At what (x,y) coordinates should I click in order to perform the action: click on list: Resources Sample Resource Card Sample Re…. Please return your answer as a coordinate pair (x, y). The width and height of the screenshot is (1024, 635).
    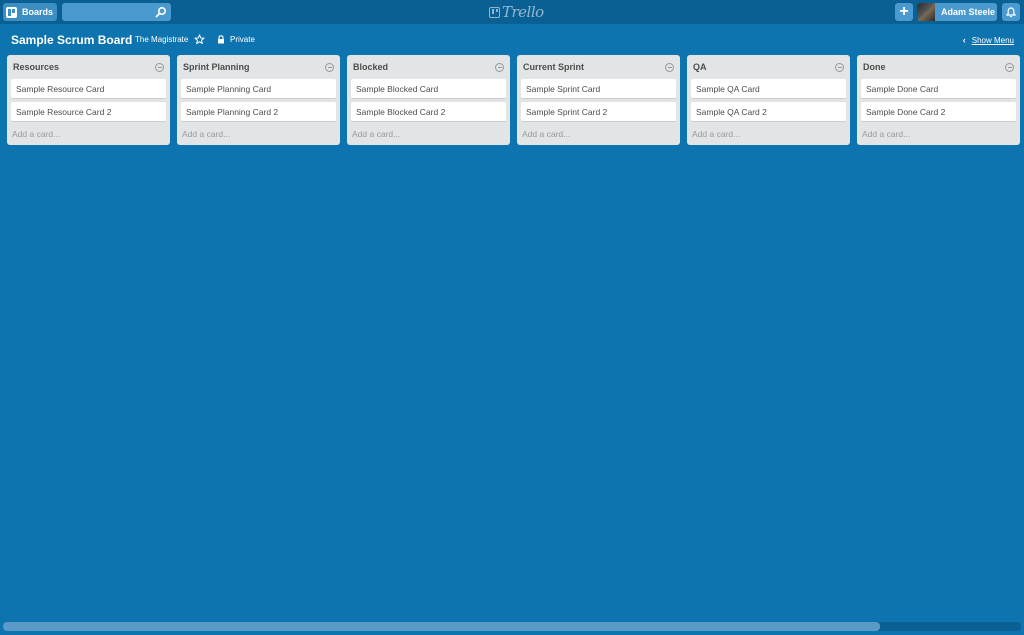
    Looking at the image, I should click on (88, 100).